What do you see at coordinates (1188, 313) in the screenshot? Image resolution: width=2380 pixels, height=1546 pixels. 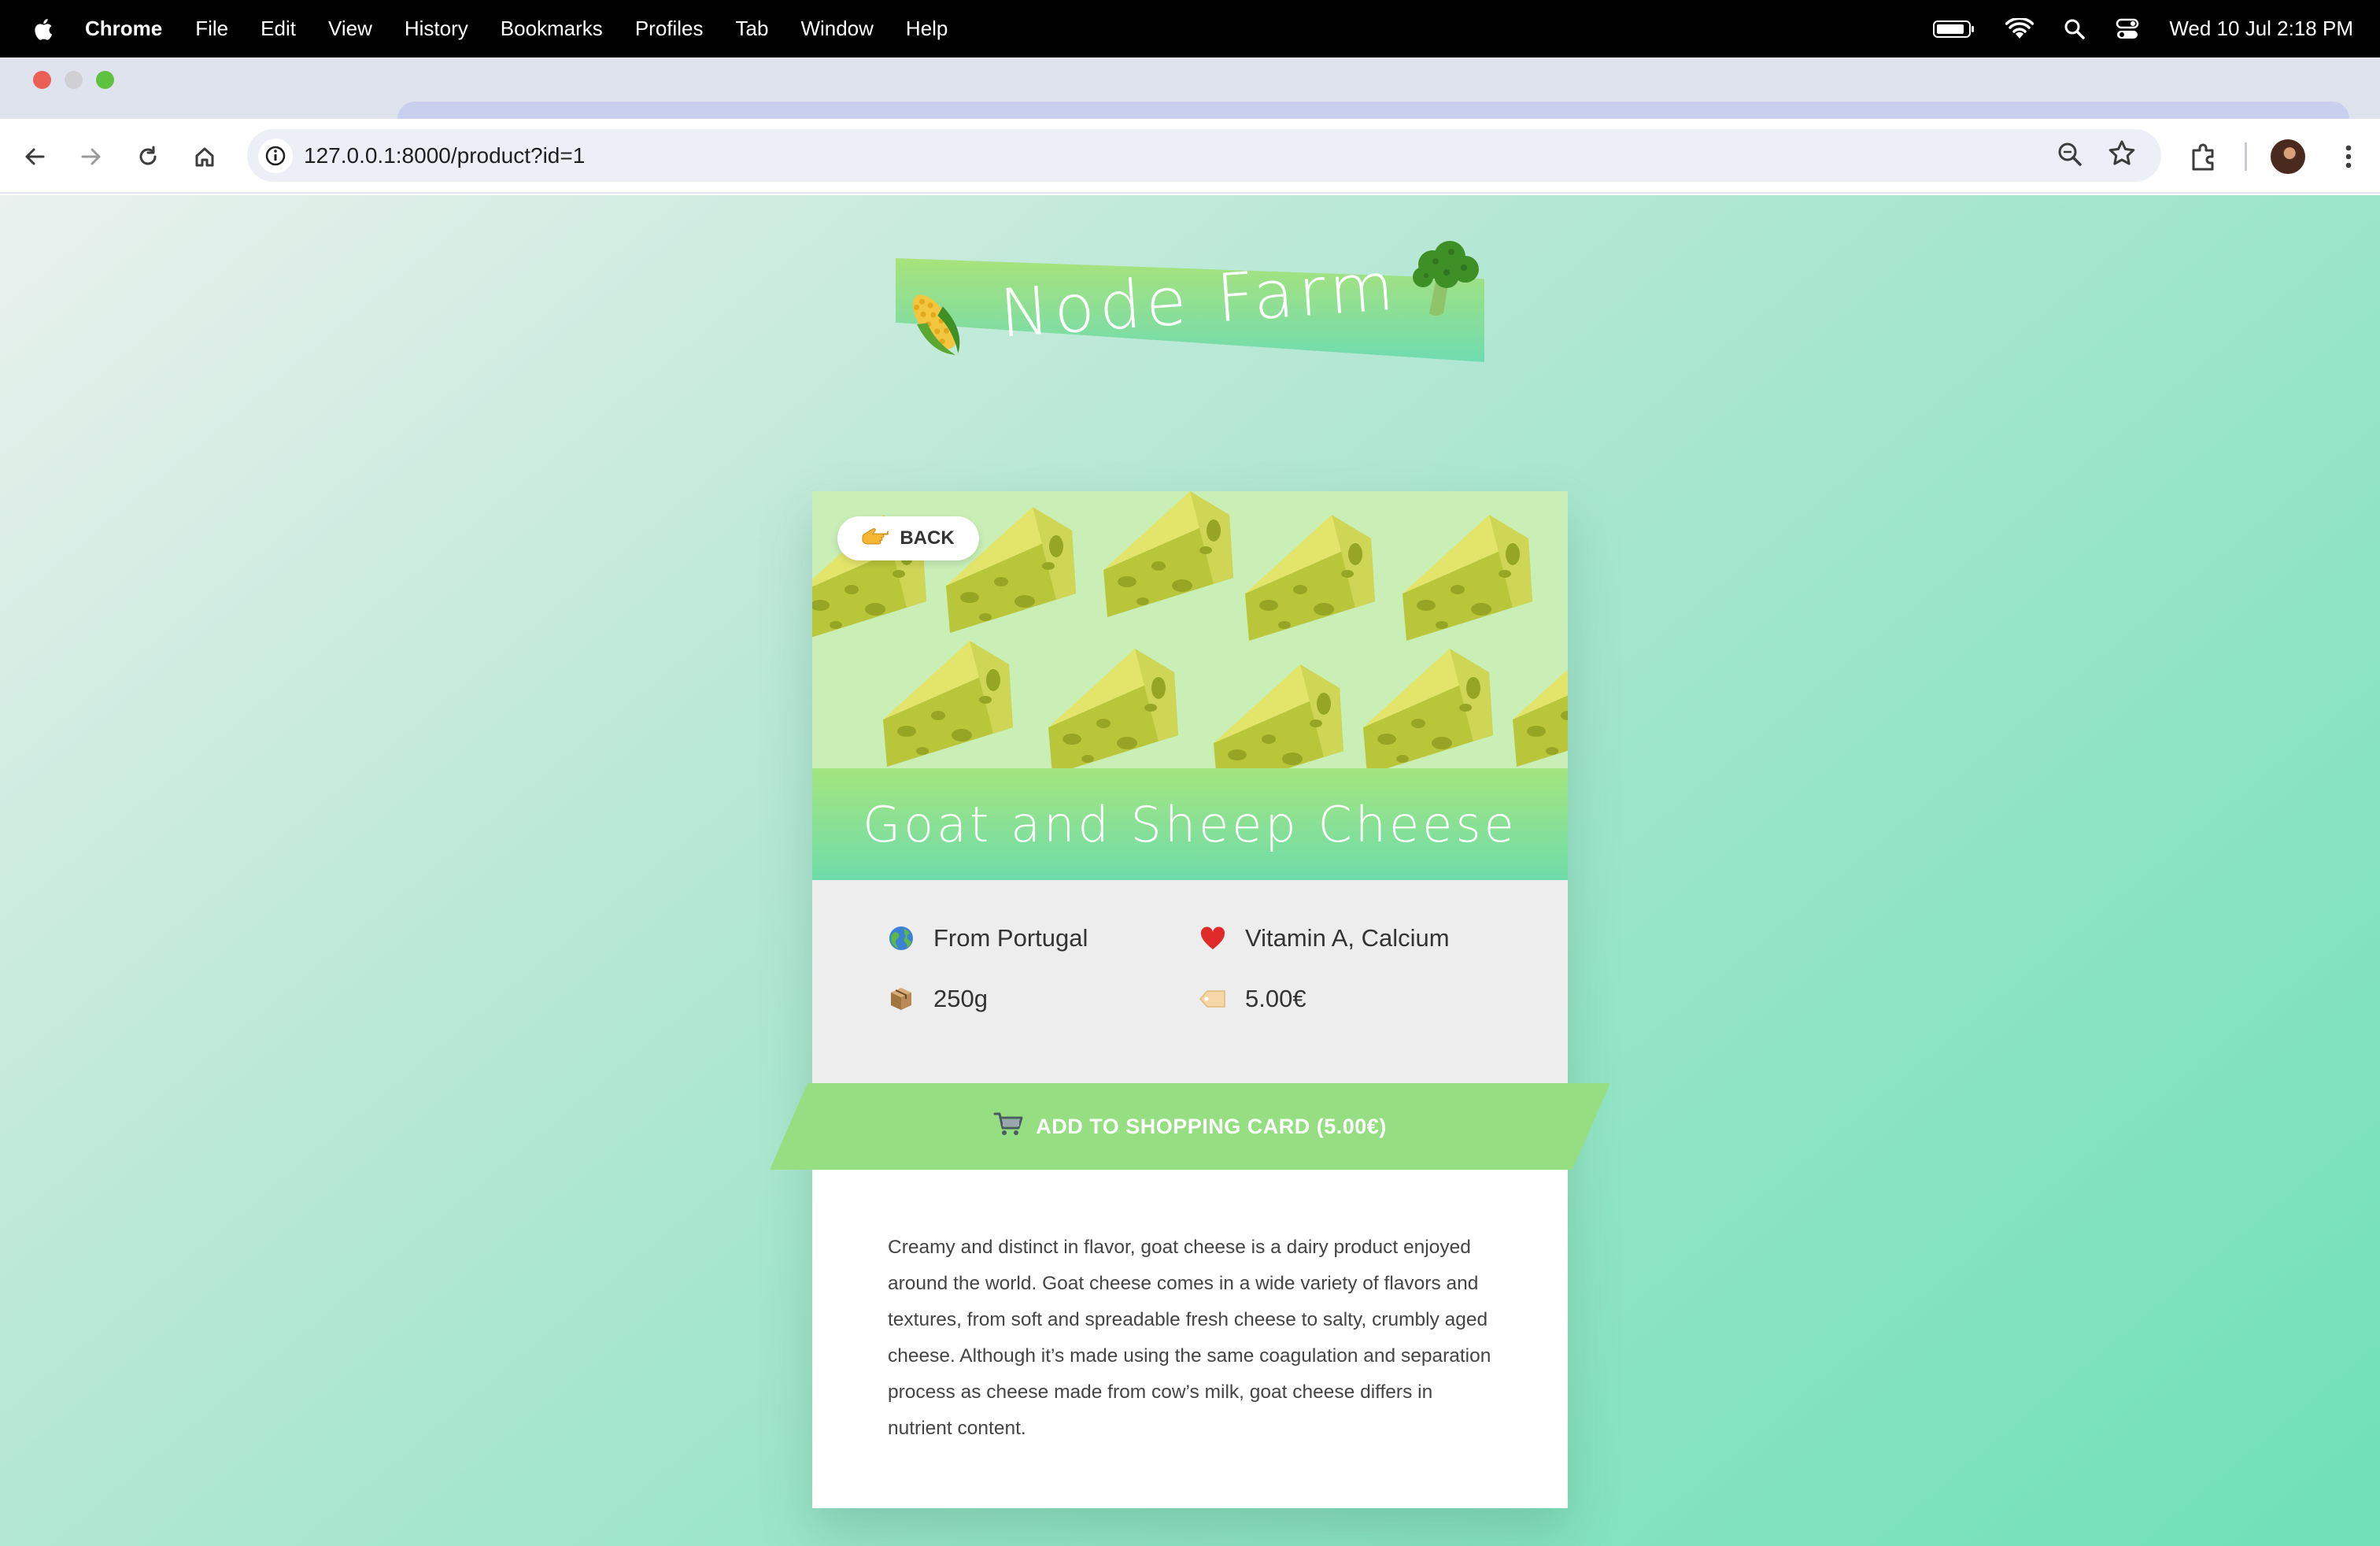 I see `site-logo: Node Farm` at bounding box center [1188, 313].